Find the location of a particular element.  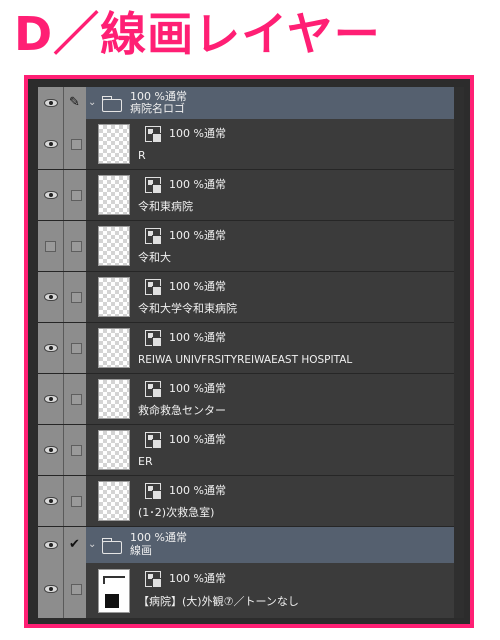

page-heading: D／線画レイヤー is located at coordinates (197, 34).